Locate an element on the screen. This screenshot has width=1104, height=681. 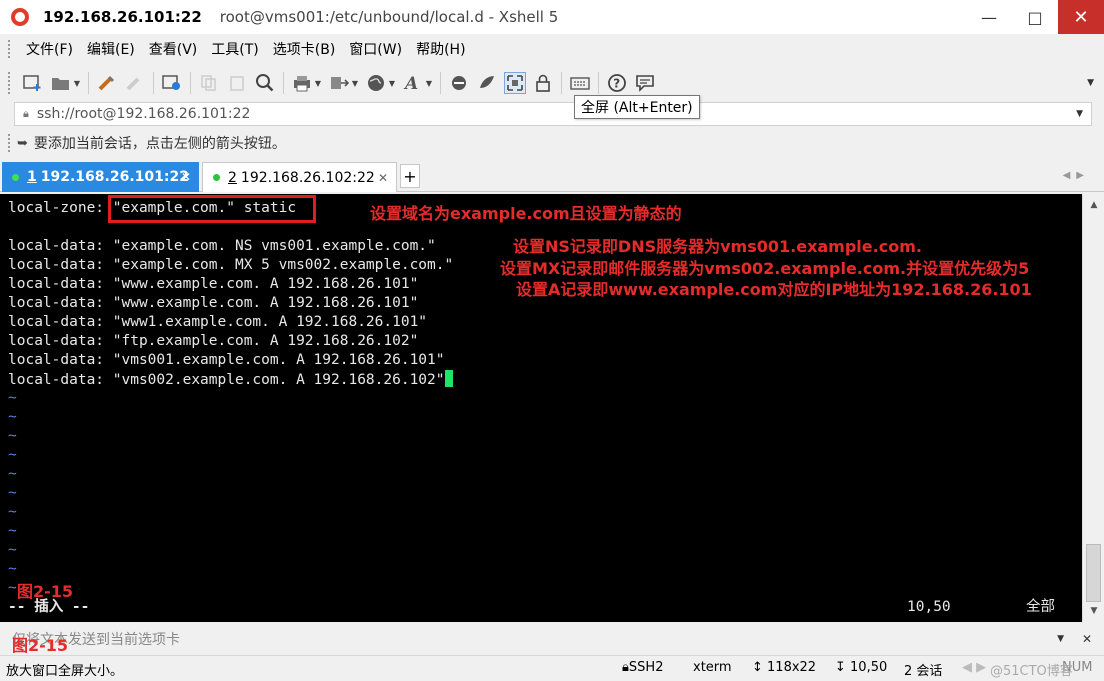
compose-bar: 仅将文本发送到当前选项卡 ▼ ✕ is located at coordinates (552, 639).